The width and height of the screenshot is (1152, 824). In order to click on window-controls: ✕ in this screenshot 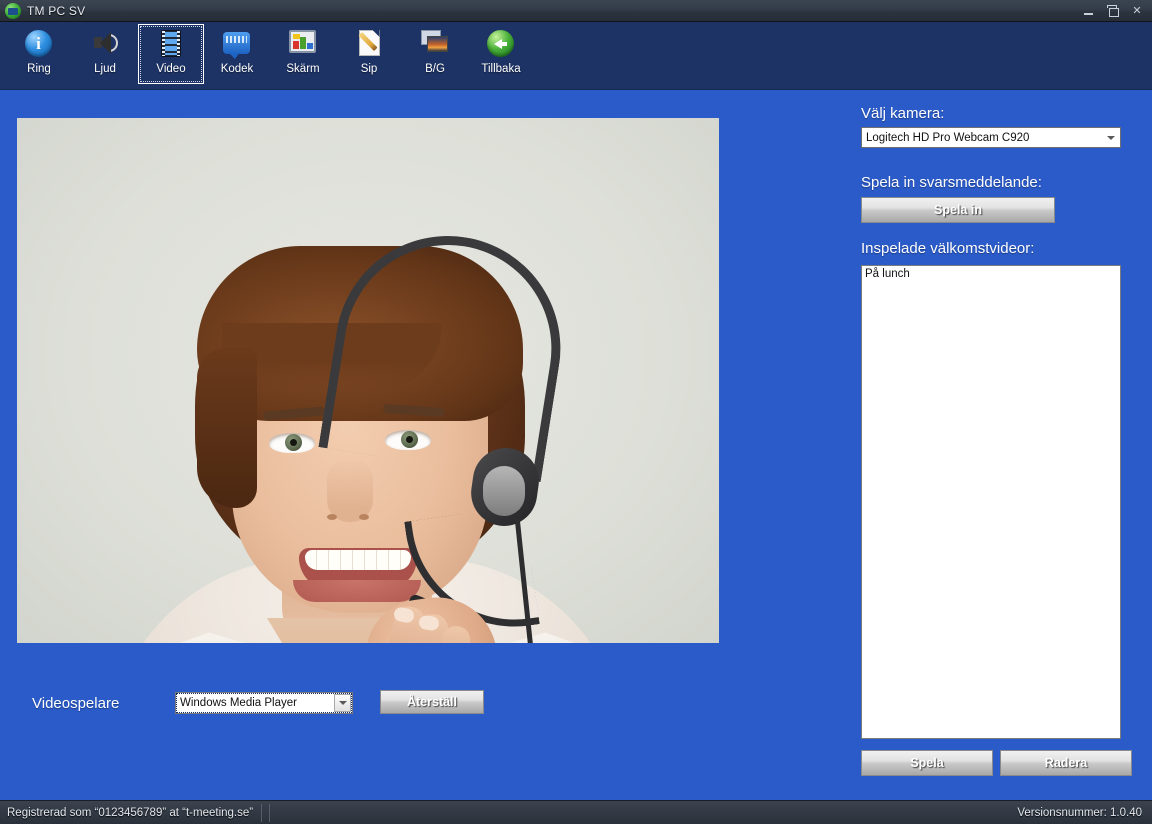, I will do `click(1113, 11)`.